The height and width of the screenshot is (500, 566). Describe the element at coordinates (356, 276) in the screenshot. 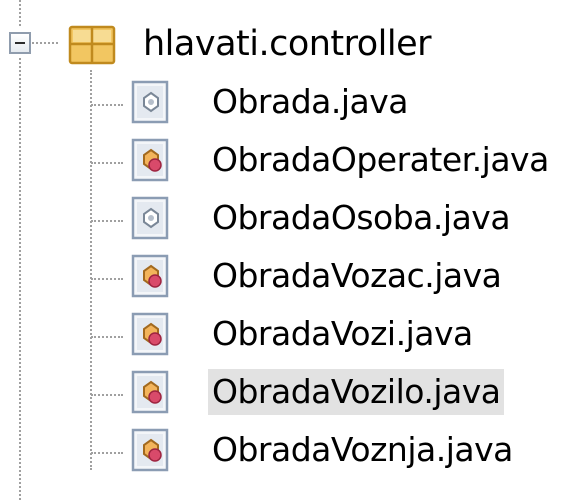

I see `file-label: ObradaVozac.java` at that location.